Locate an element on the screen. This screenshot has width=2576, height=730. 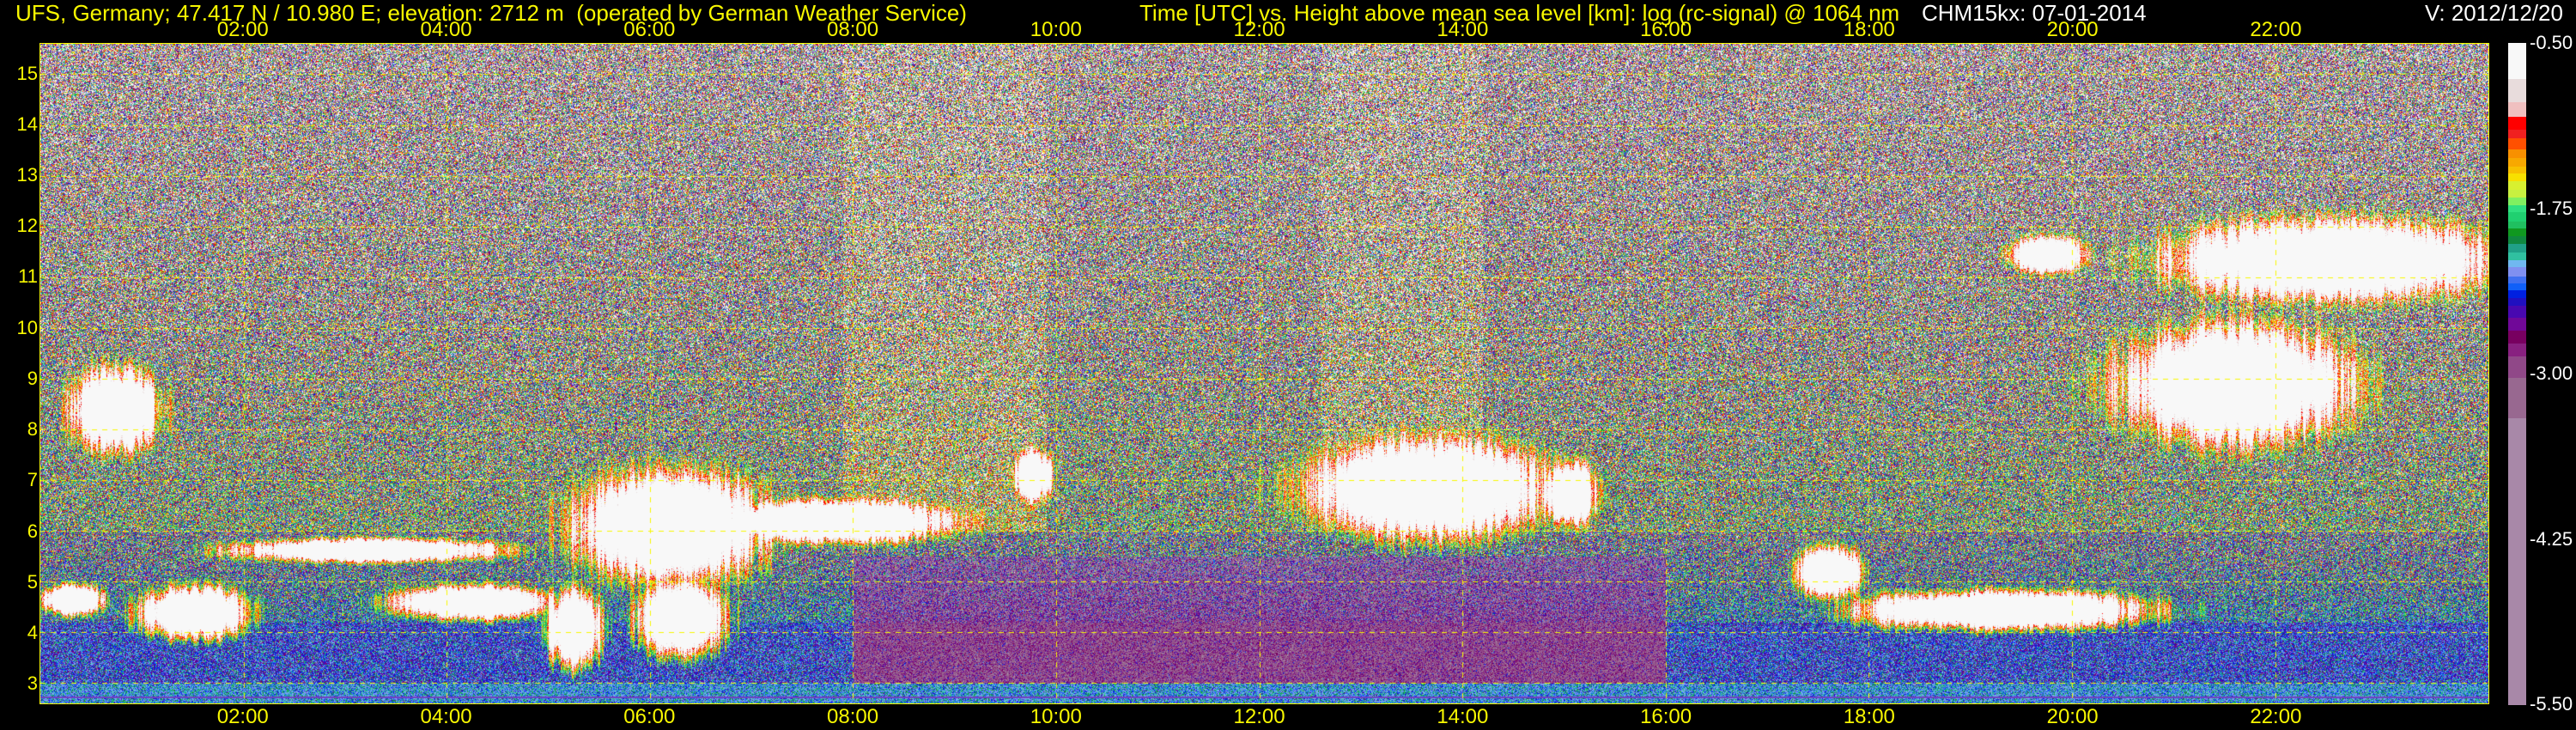
x-tick-label-bottom: 16:00 is located at coordinates (1666, 716).